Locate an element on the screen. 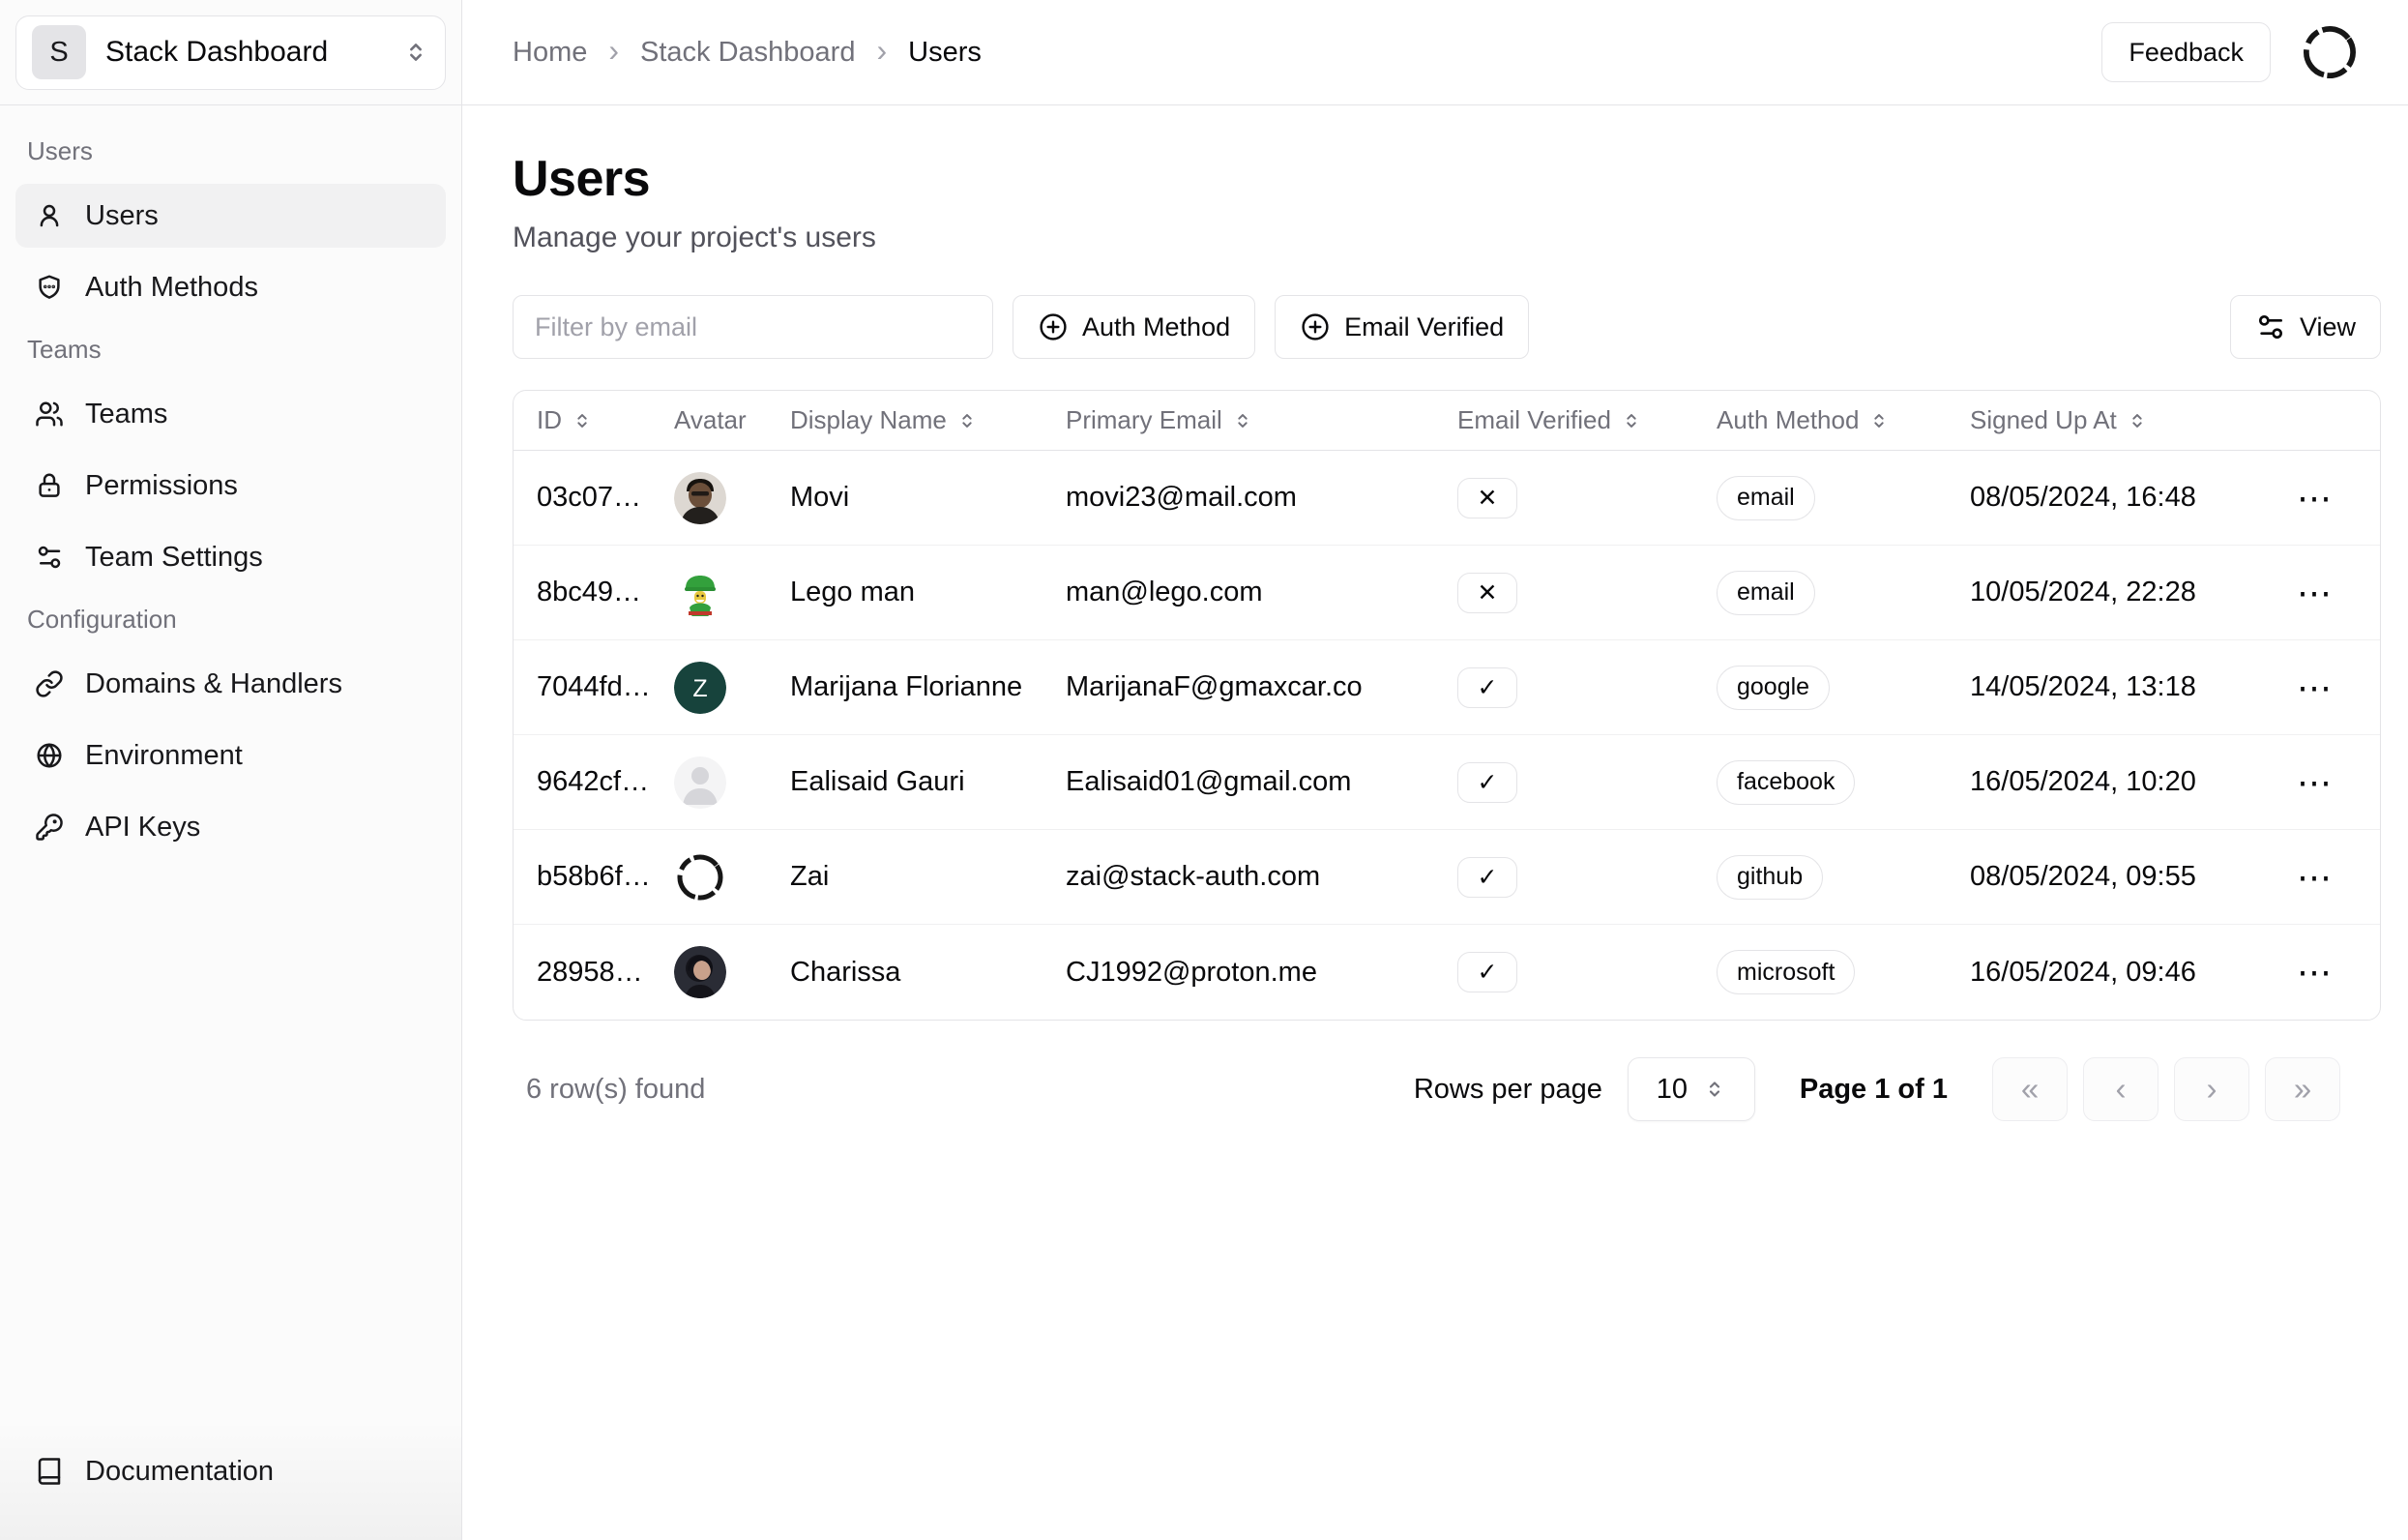 The height and width of the screenshot is (1540, 2408). project-name: Stack Dashboard is located at coordinates (217, 52).